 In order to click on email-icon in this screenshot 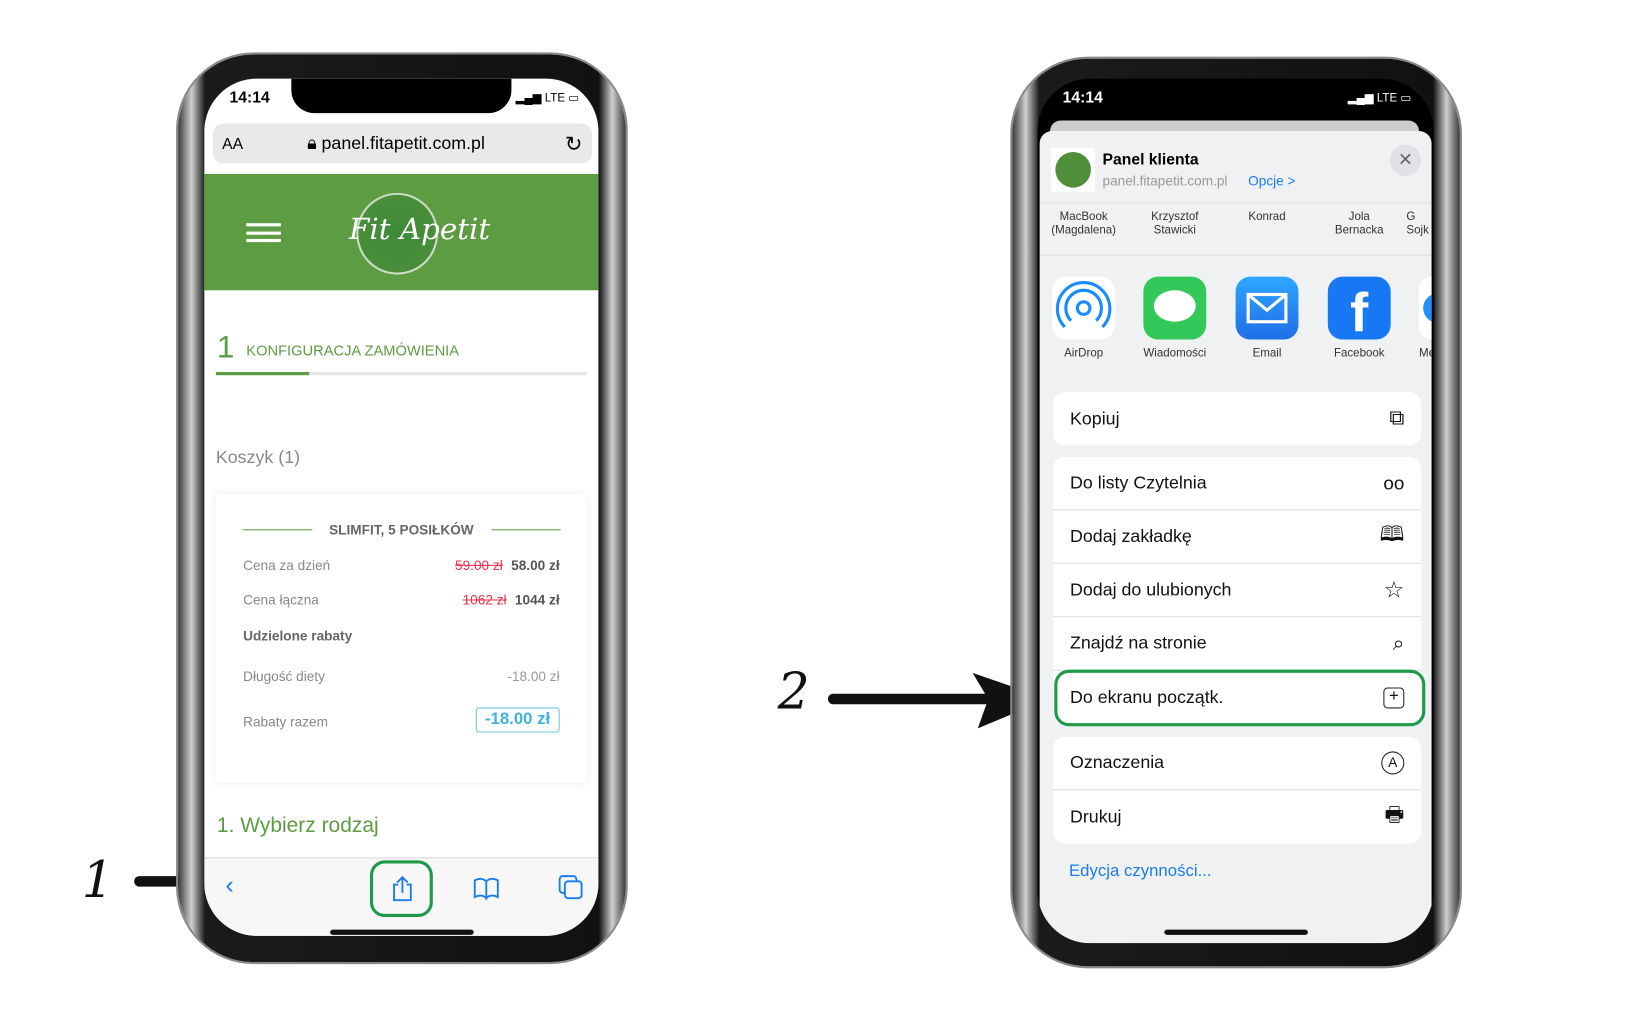, I will do `click(1267, 308)`.